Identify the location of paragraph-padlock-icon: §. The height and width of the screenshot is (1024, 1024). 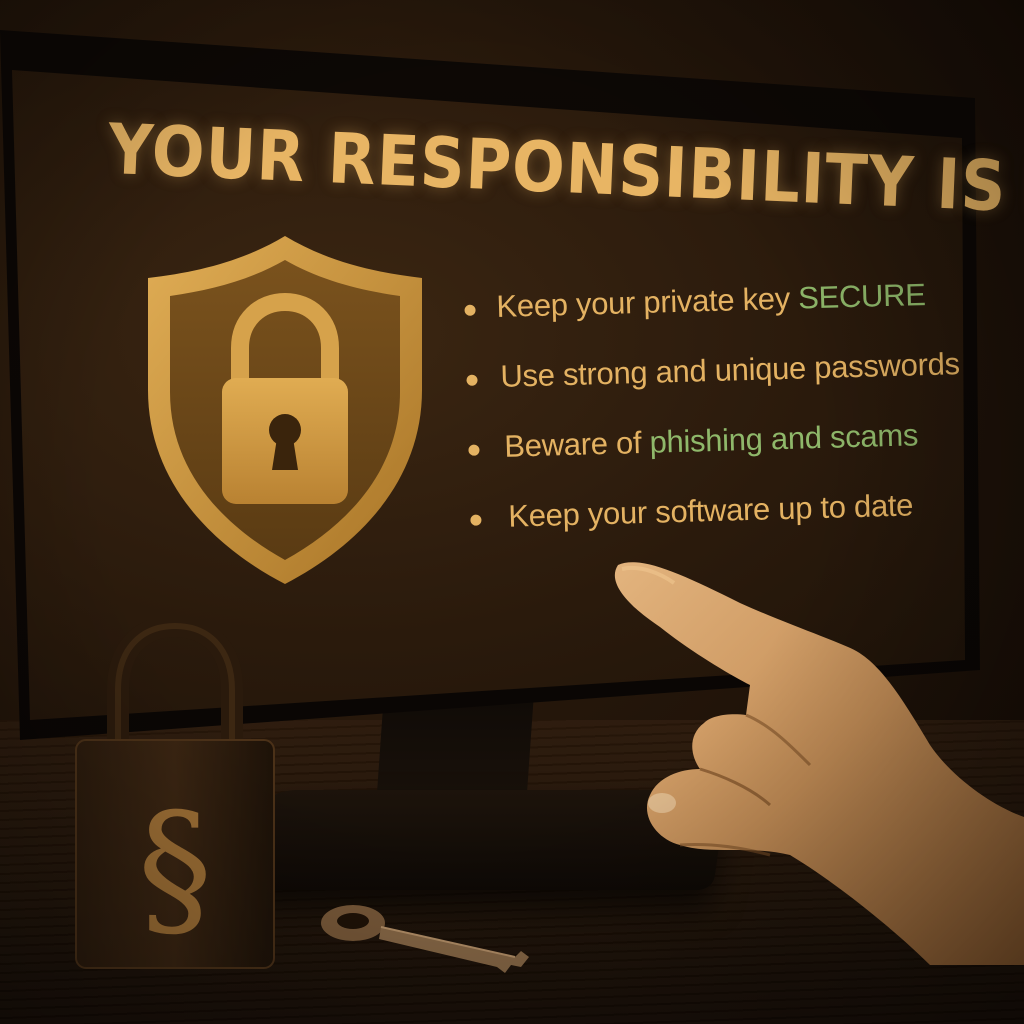
(175, 797).